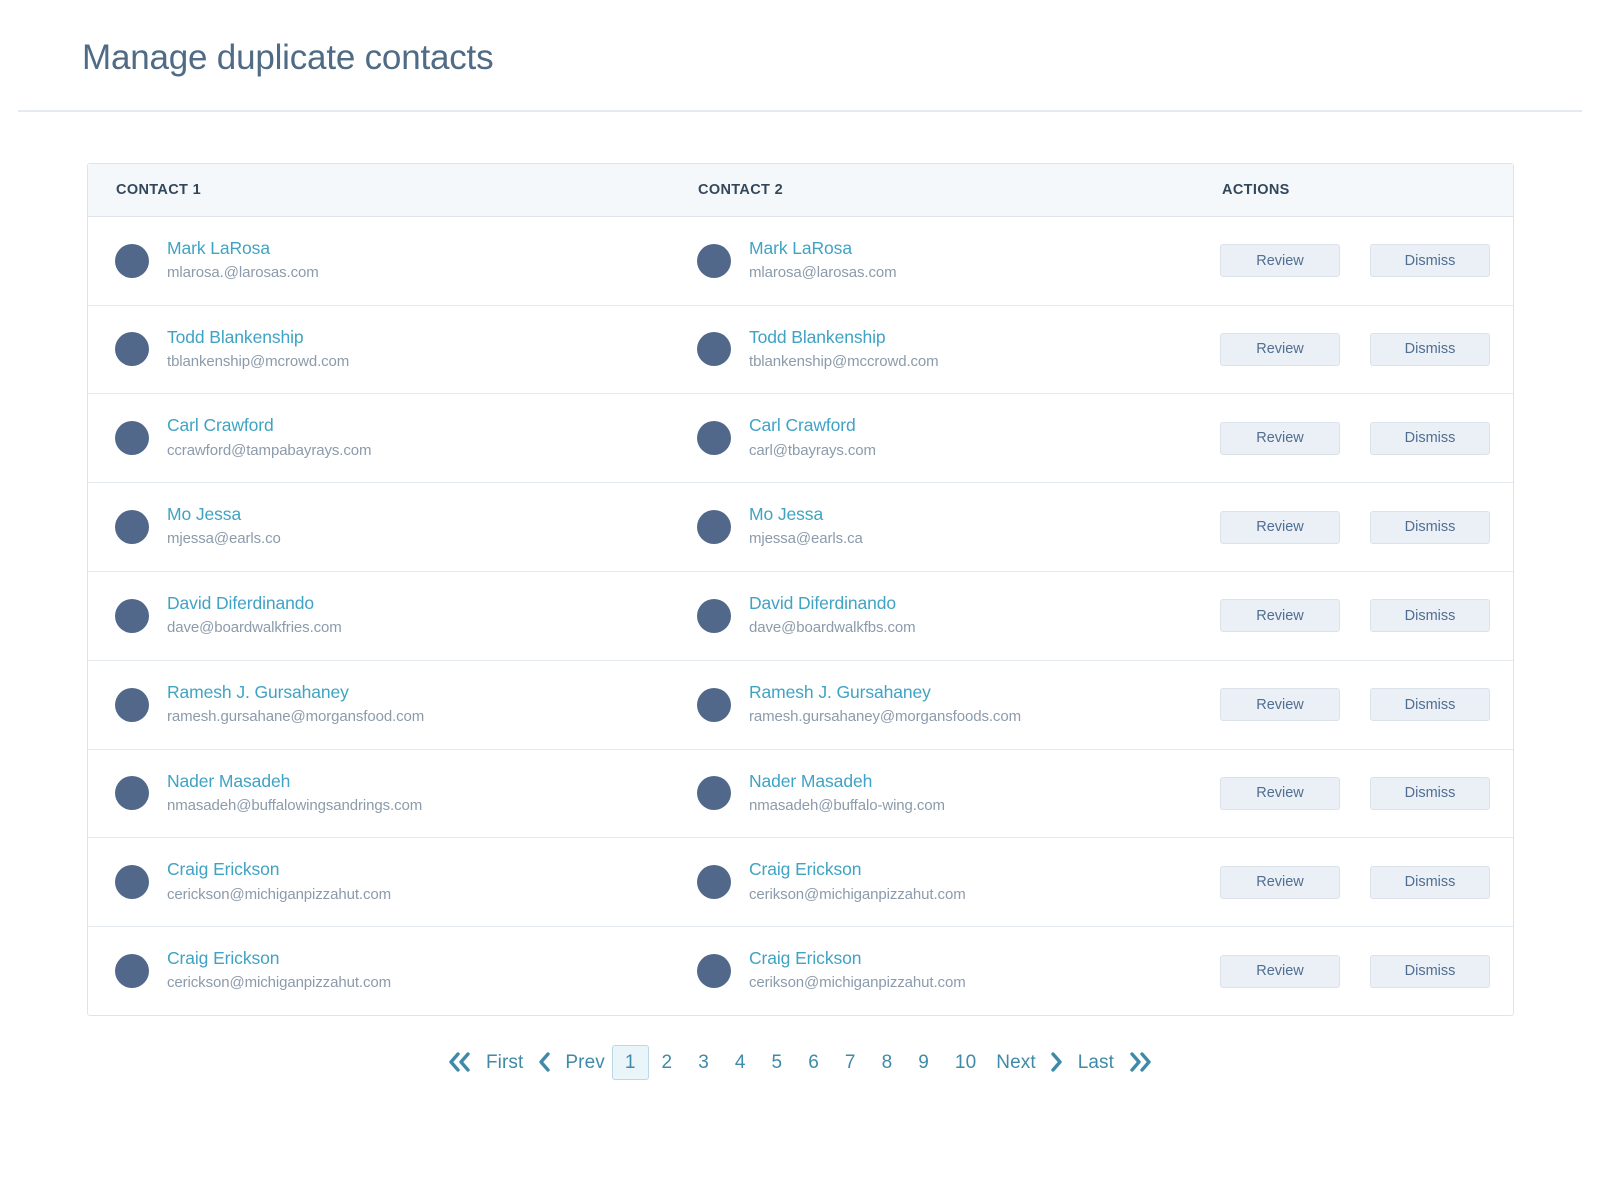 Image resolution: width=1600 pixels, height=1180 pixels. Describe the element at coordinates (1096, 1062) in the screenshot. I see `last-page-button: Last` at that location.